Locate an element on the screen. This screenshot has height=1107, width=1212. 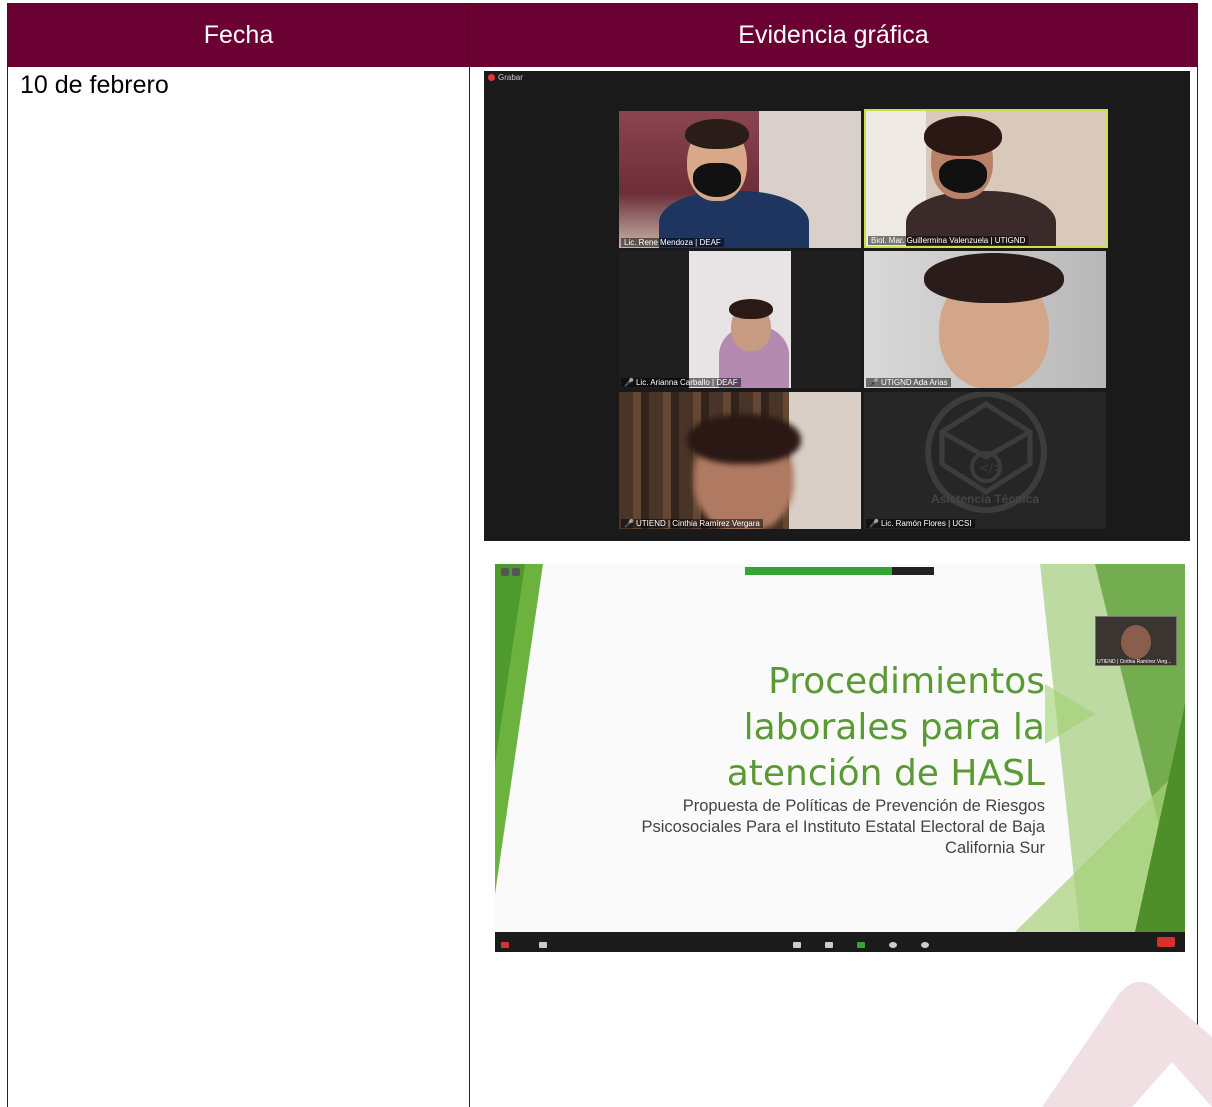
mute-button is located at coordinates (505, 945).